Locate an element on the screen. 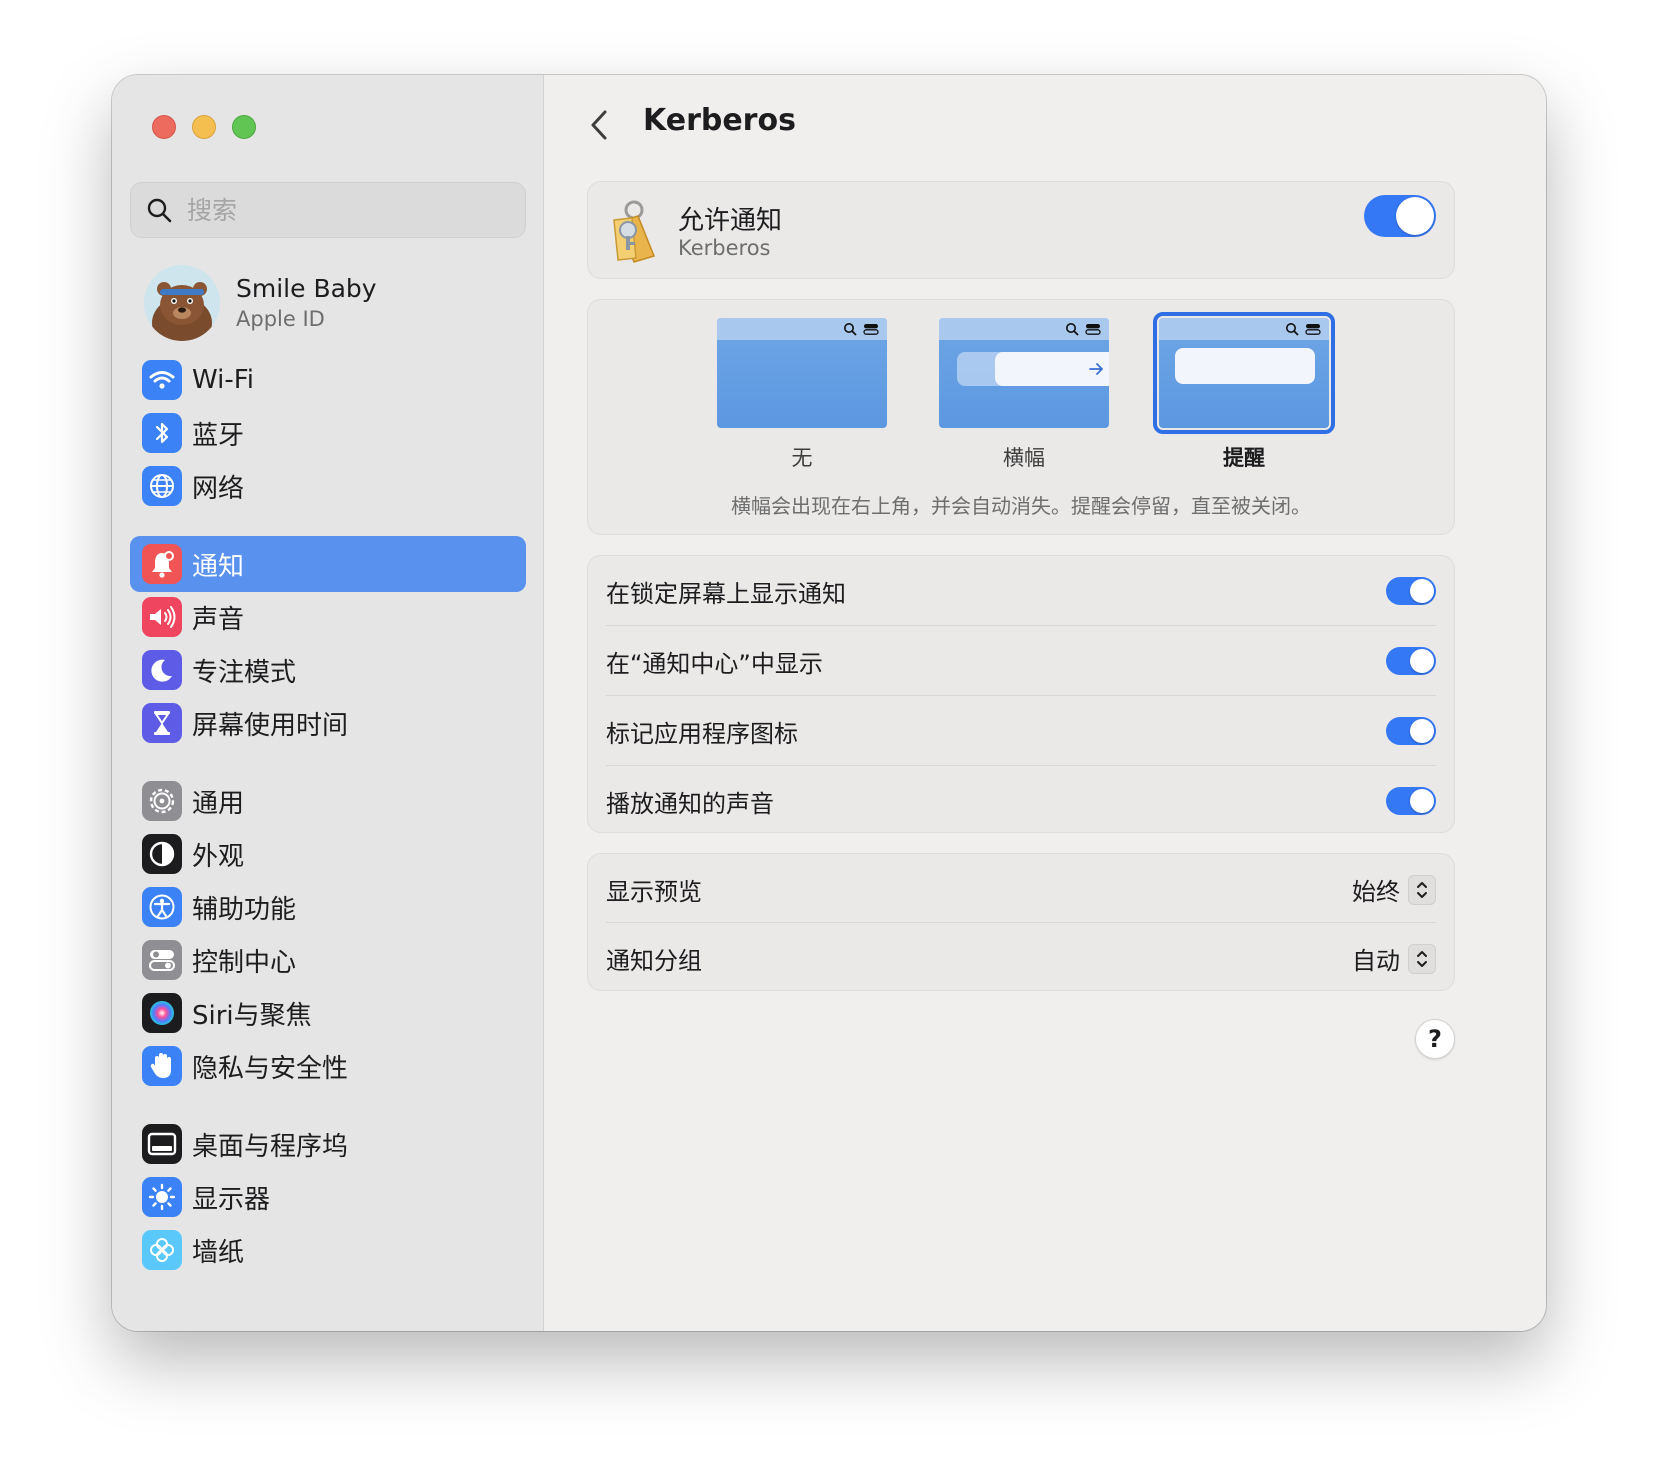 The height and width of the screenshot is (1474, 1654). notification-center-toggle is located at coordinates (1411, 661).